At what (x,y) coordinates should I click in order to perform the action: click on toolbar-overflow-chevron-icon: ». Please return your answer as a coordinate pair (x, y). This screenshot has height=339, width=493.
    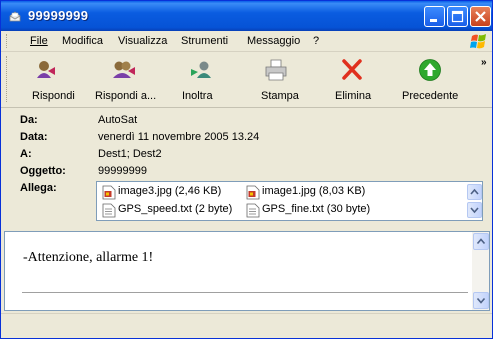
    Looking at the image, I should click on (483, 62).